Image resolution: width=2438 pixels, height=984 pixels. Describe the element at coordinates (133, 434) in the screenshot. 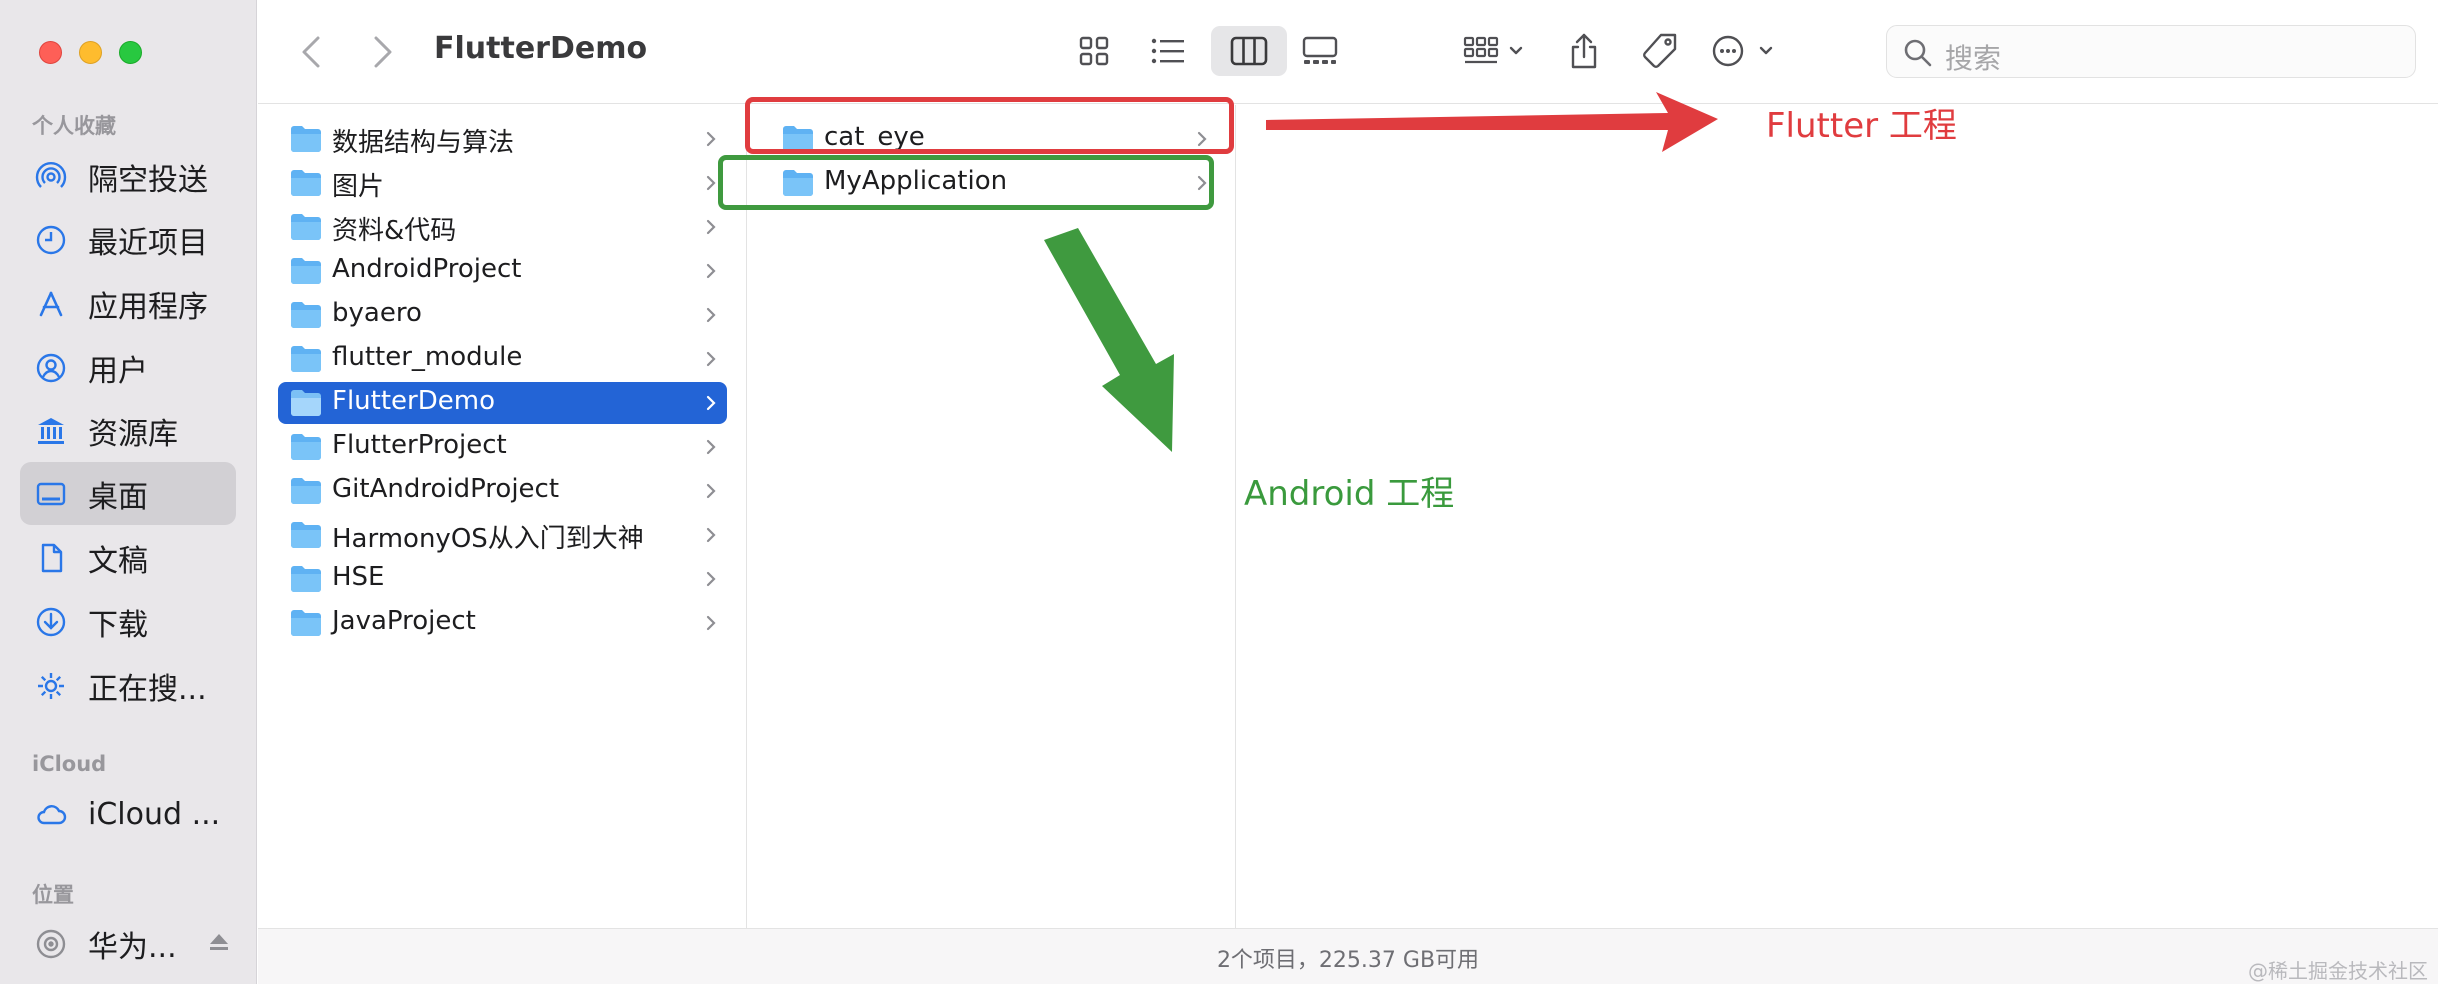

I see `sidebar-item-label: 资源库` at that location.